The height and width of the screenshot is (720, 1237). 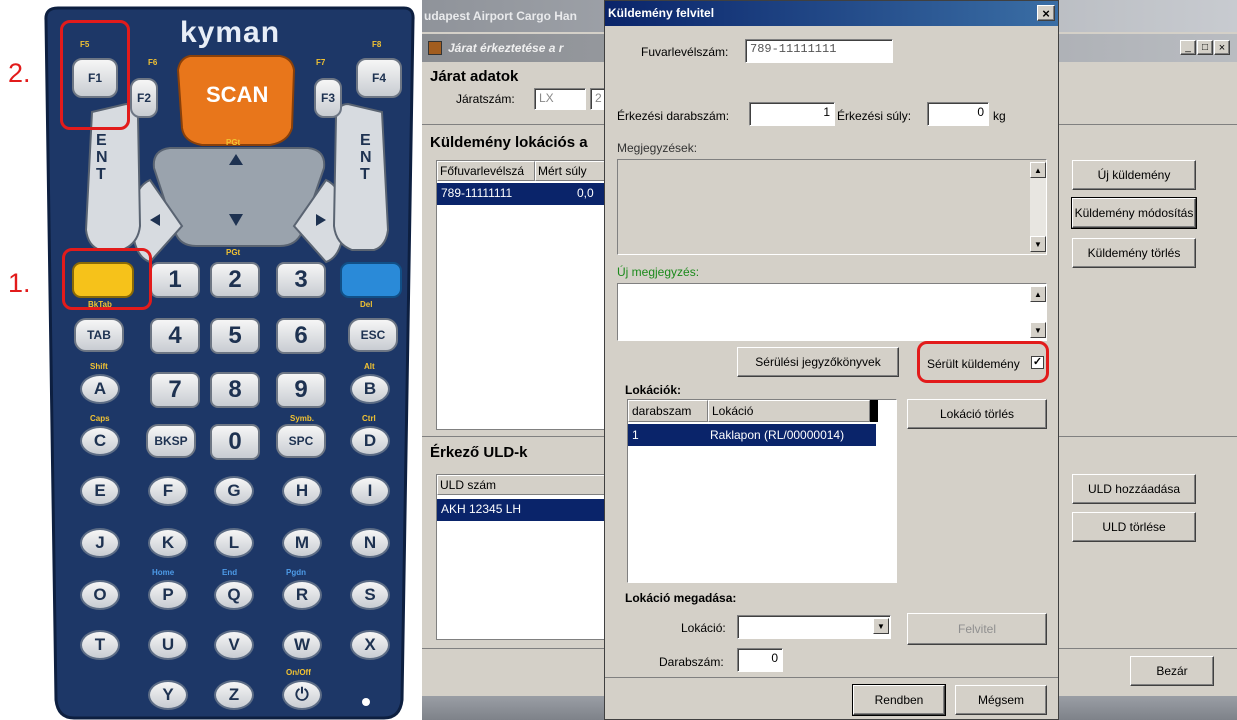 I want to click on scan-key: SCAN, so click(x=237, y=95).